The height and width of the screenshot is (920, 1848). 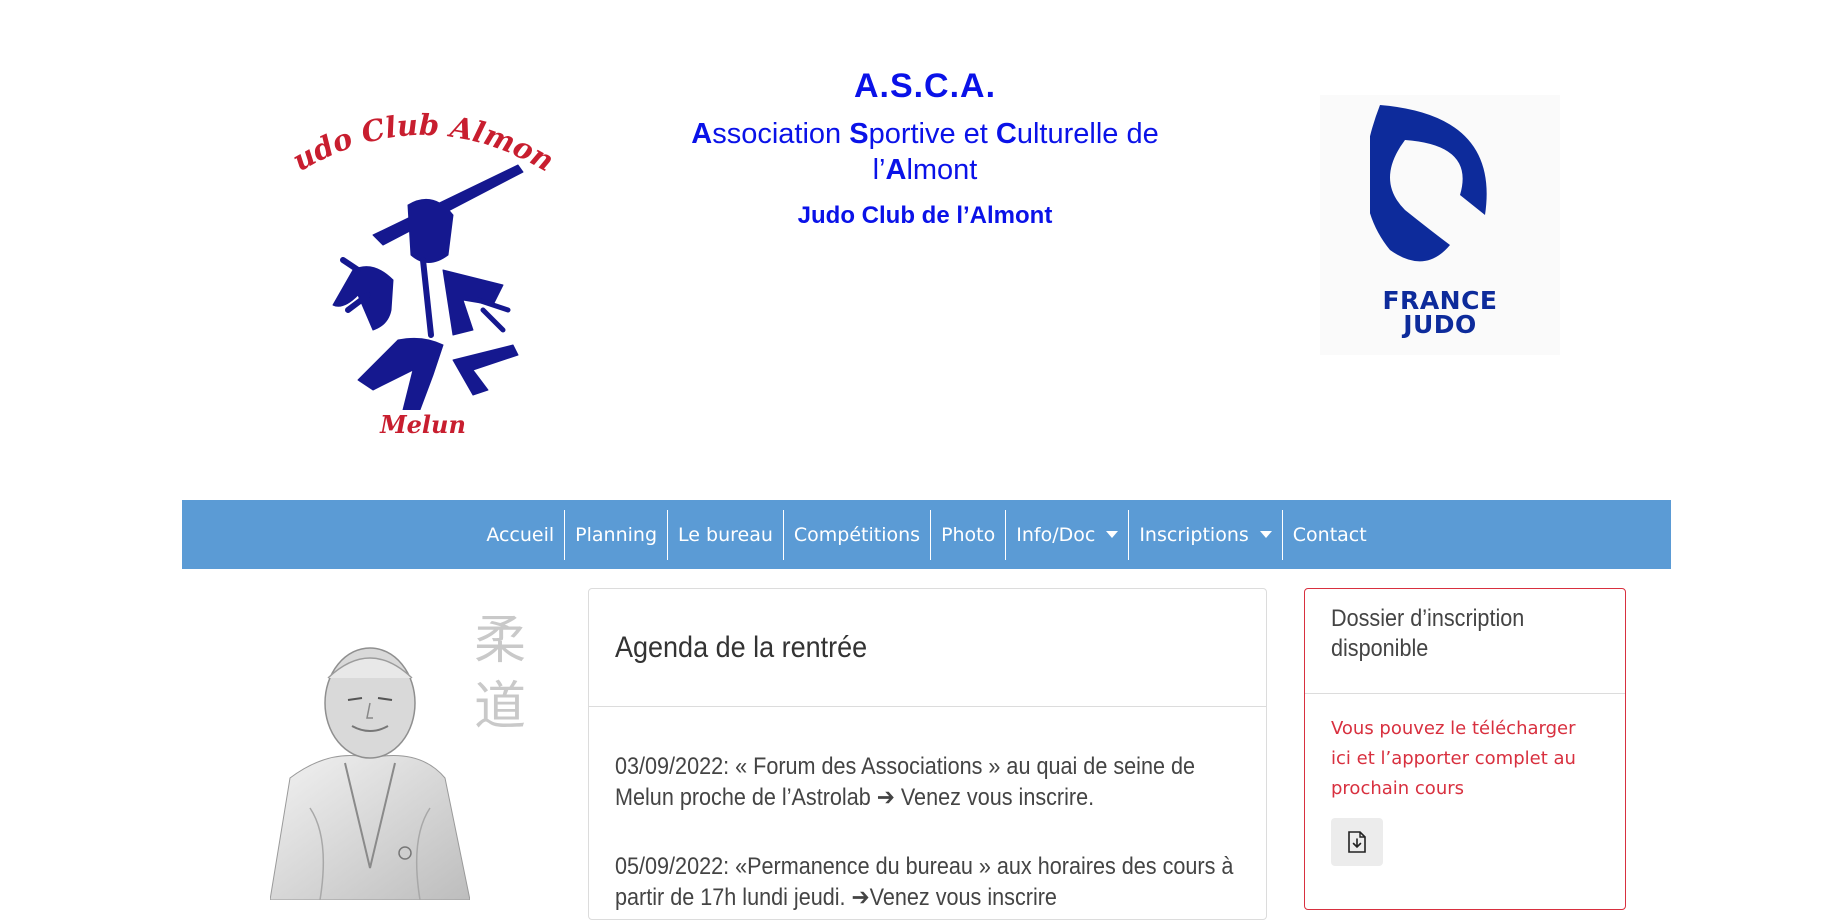 I want to click on agenda-card-header: Agenda de la rentrée, so click(x=927, y=648).